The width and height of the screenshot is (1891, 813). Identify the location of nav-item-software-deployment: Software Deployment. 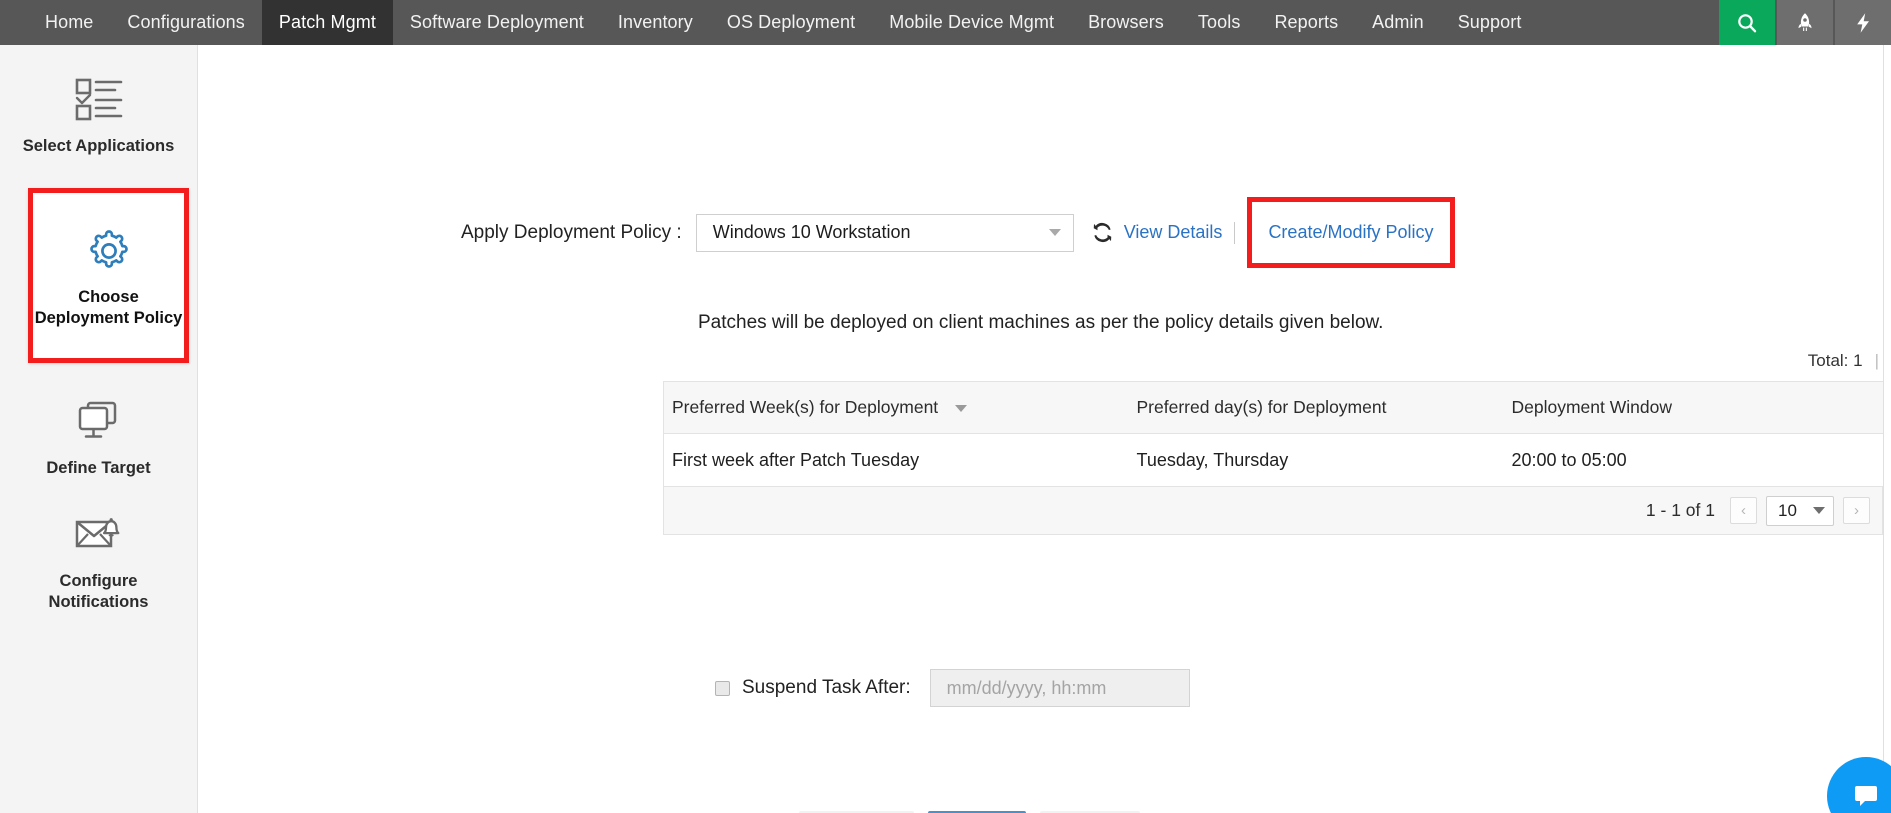
(497, 22).